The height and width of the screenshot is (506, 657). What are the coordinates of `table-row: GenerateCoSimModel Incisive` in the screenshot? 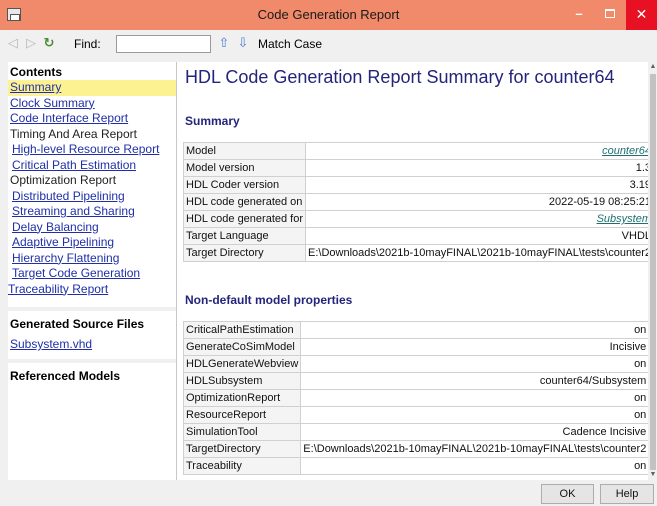 It's located at (415, 347).